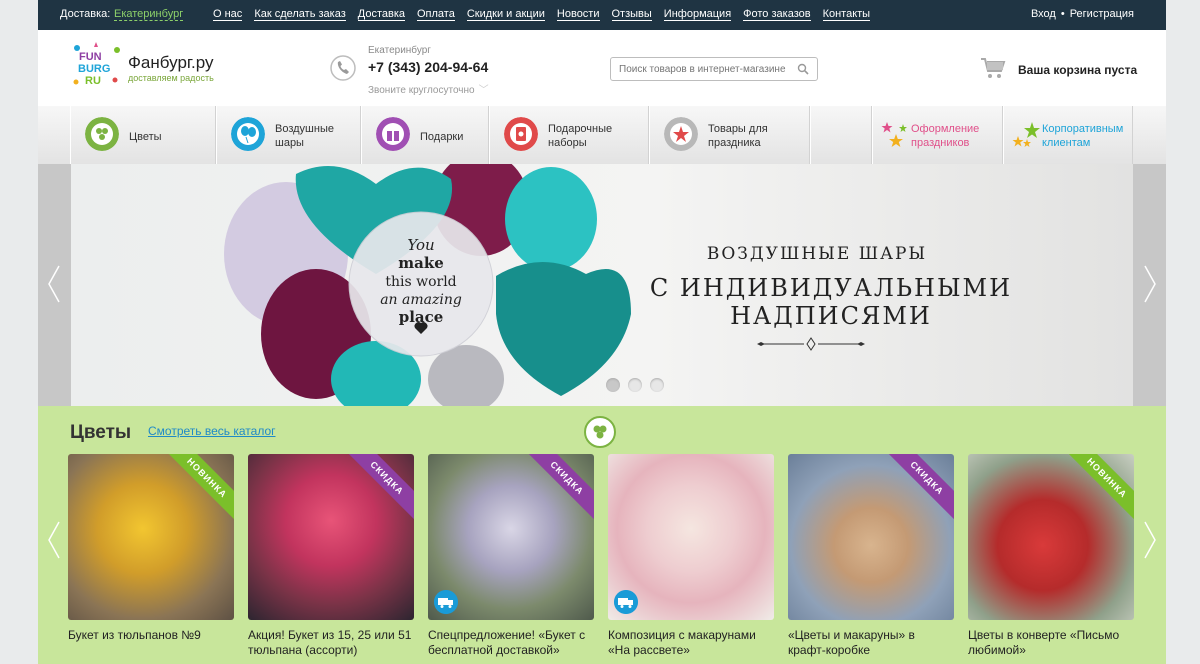  What do you see at coordinates (101, 432) in the screenshot?
I see `section-title: Цветы` at bounding box center [101, 432].